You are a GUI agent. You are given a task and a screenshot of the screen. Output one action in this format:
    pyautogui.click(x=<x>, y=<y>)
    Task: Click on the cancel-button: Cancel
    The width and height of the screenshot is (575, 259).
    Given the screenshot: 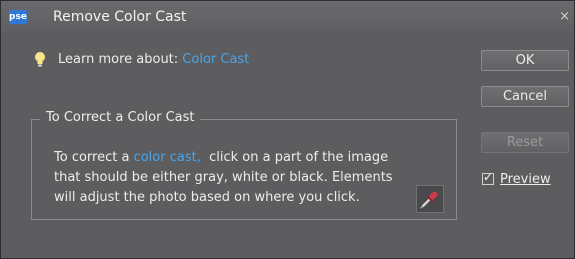 What is the action you would take?
    pyautogui.click(x=525, y=96)
    